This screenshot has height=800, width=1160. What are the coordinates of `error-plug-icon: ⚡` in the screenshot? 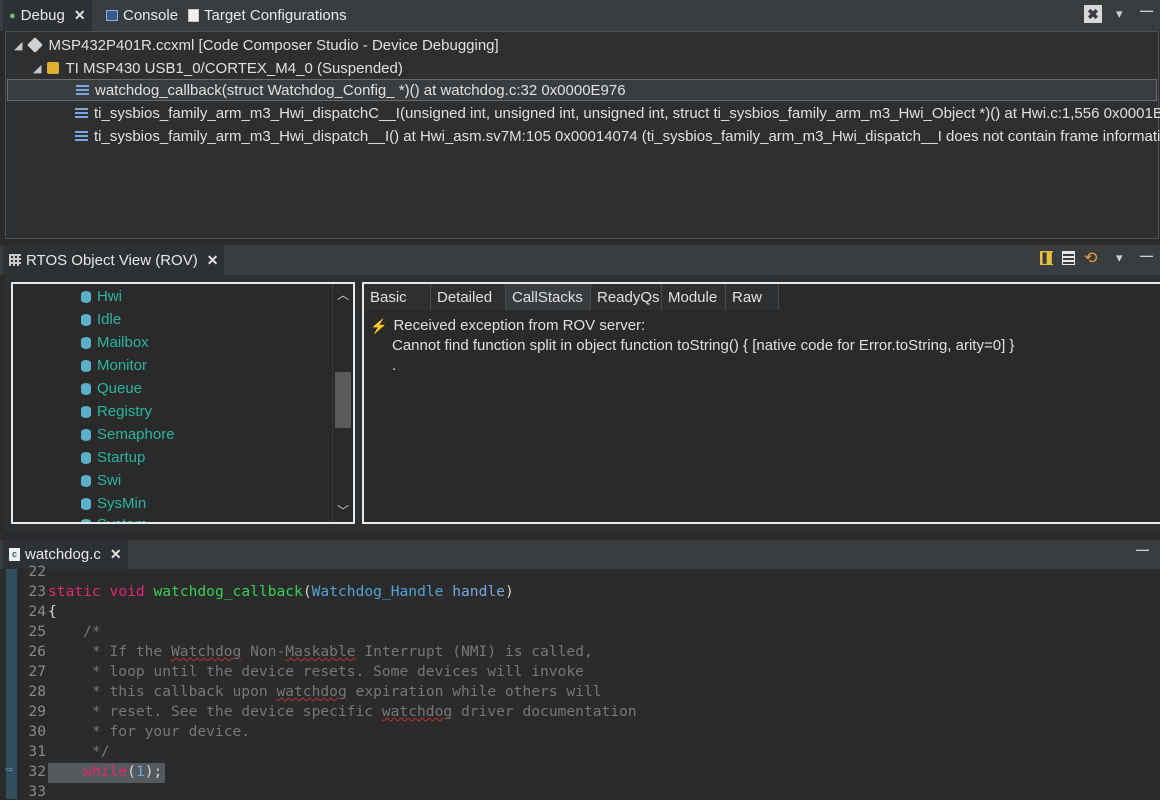 It's located at (379, 326).